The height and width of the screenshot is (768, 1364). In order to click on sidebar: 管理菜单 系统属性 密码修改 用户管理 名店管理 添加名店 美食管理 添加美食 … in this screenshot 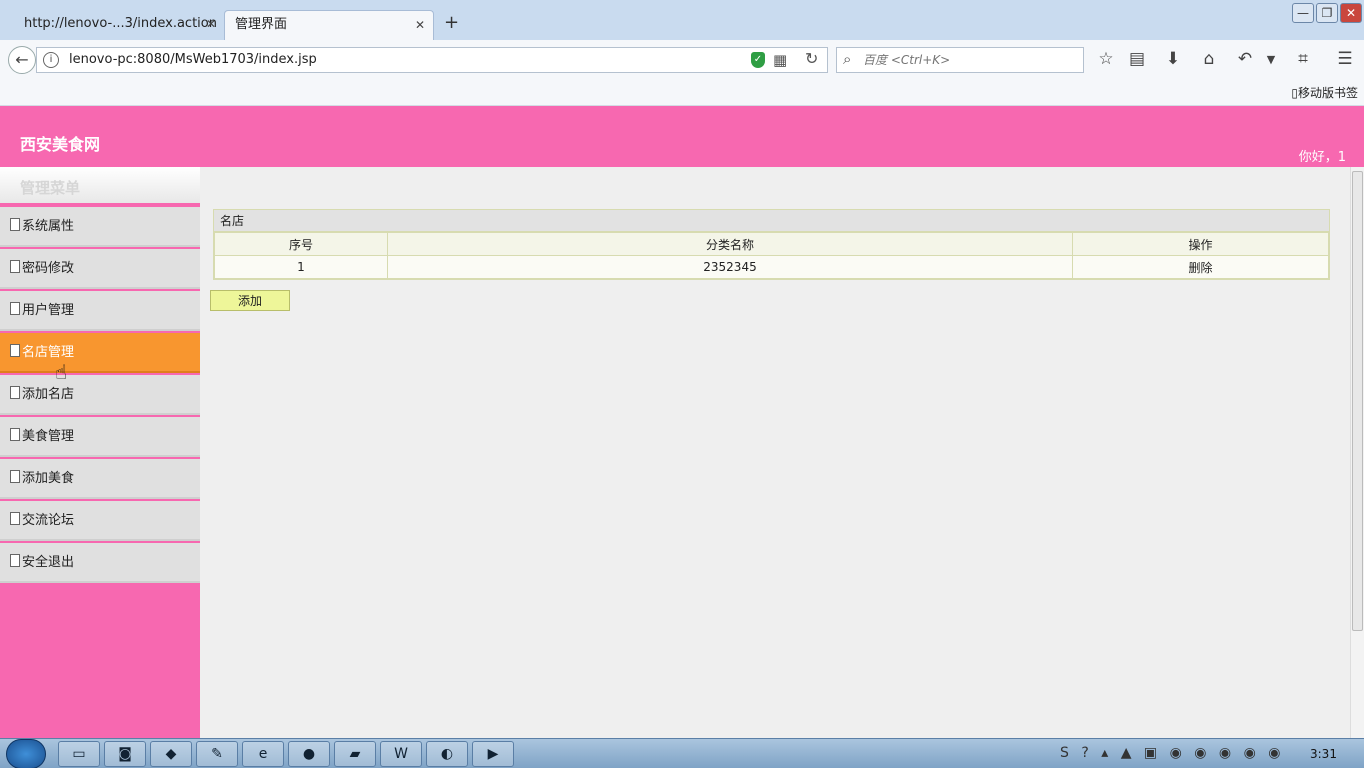, I will do `click(102, 452)`.